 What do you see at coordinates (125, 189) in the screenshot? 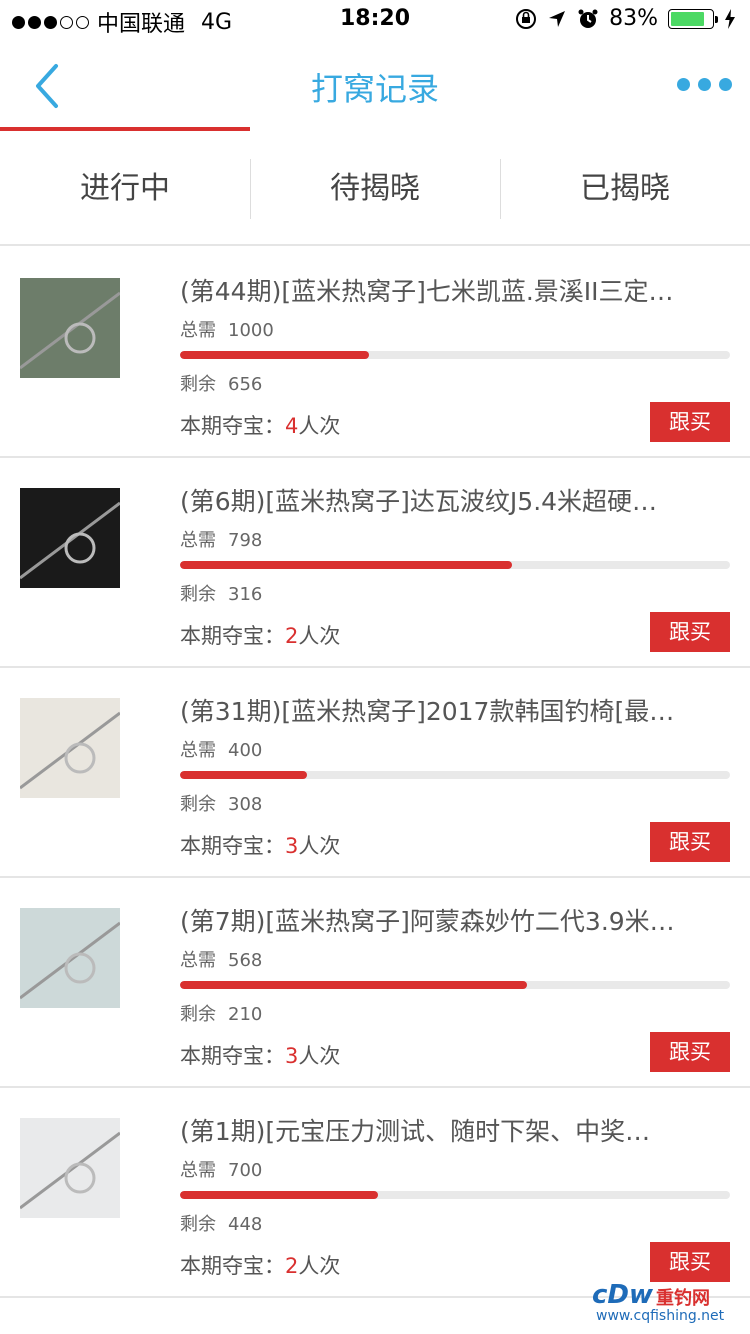
I see `tab-in-progress: 进行中` at bounding box center [125, 189].